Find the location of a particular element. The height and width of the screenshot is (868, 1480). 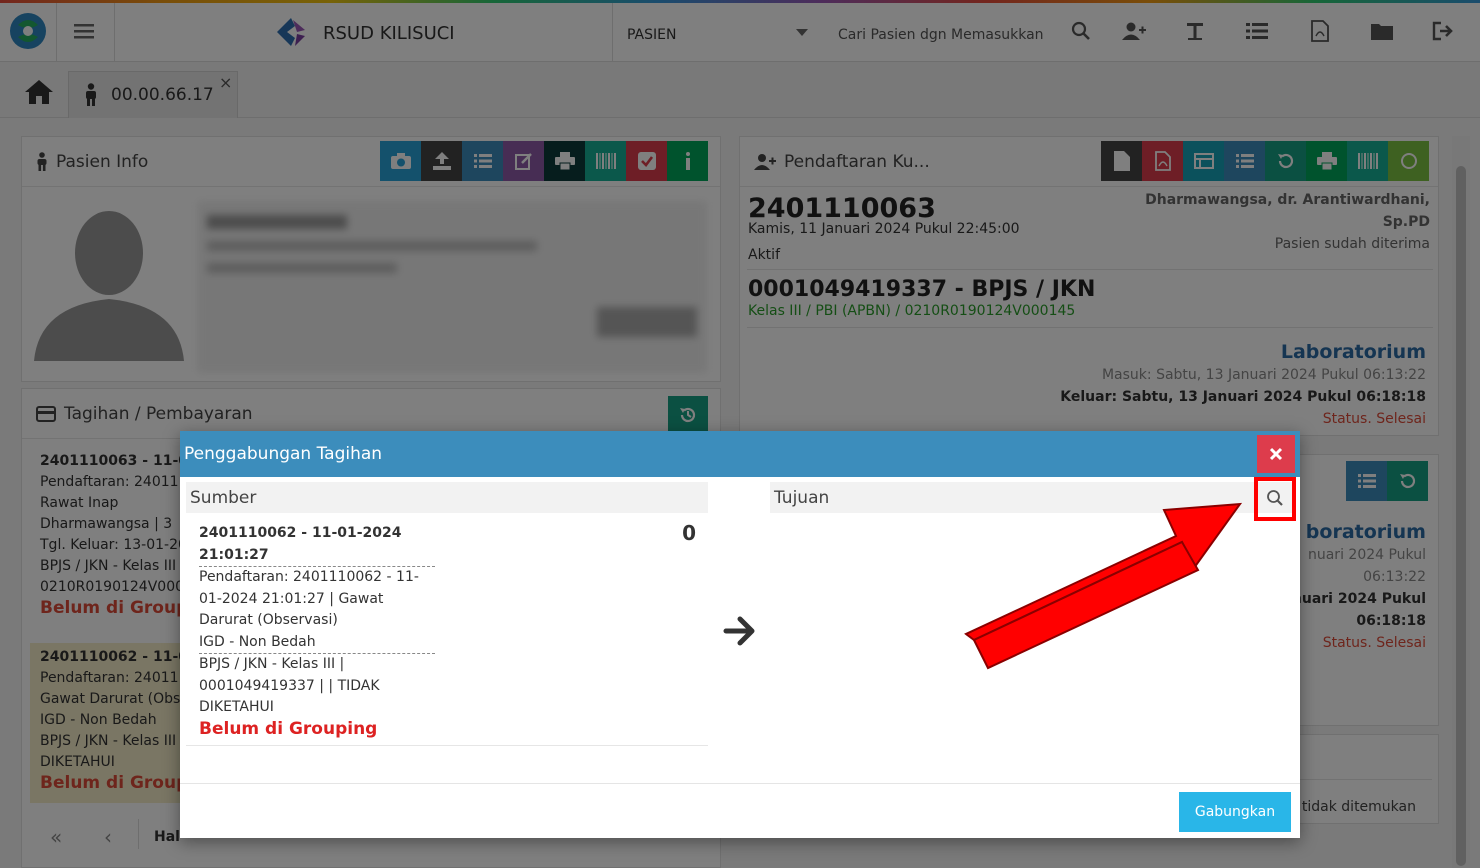

source-bill-text: Darurat (Observasi) is located at coordinates (268, 620).